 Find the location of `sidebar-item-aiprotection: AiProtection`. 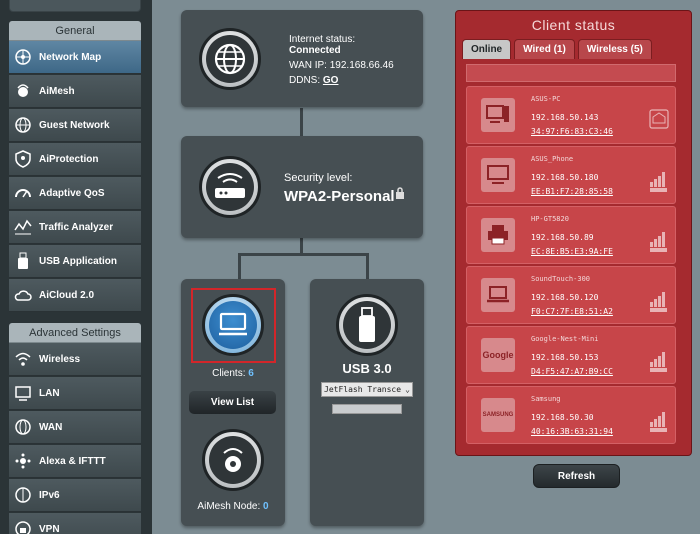

sidebar-item-aiprotection: AiProtection is located at coordinates (75, 159).